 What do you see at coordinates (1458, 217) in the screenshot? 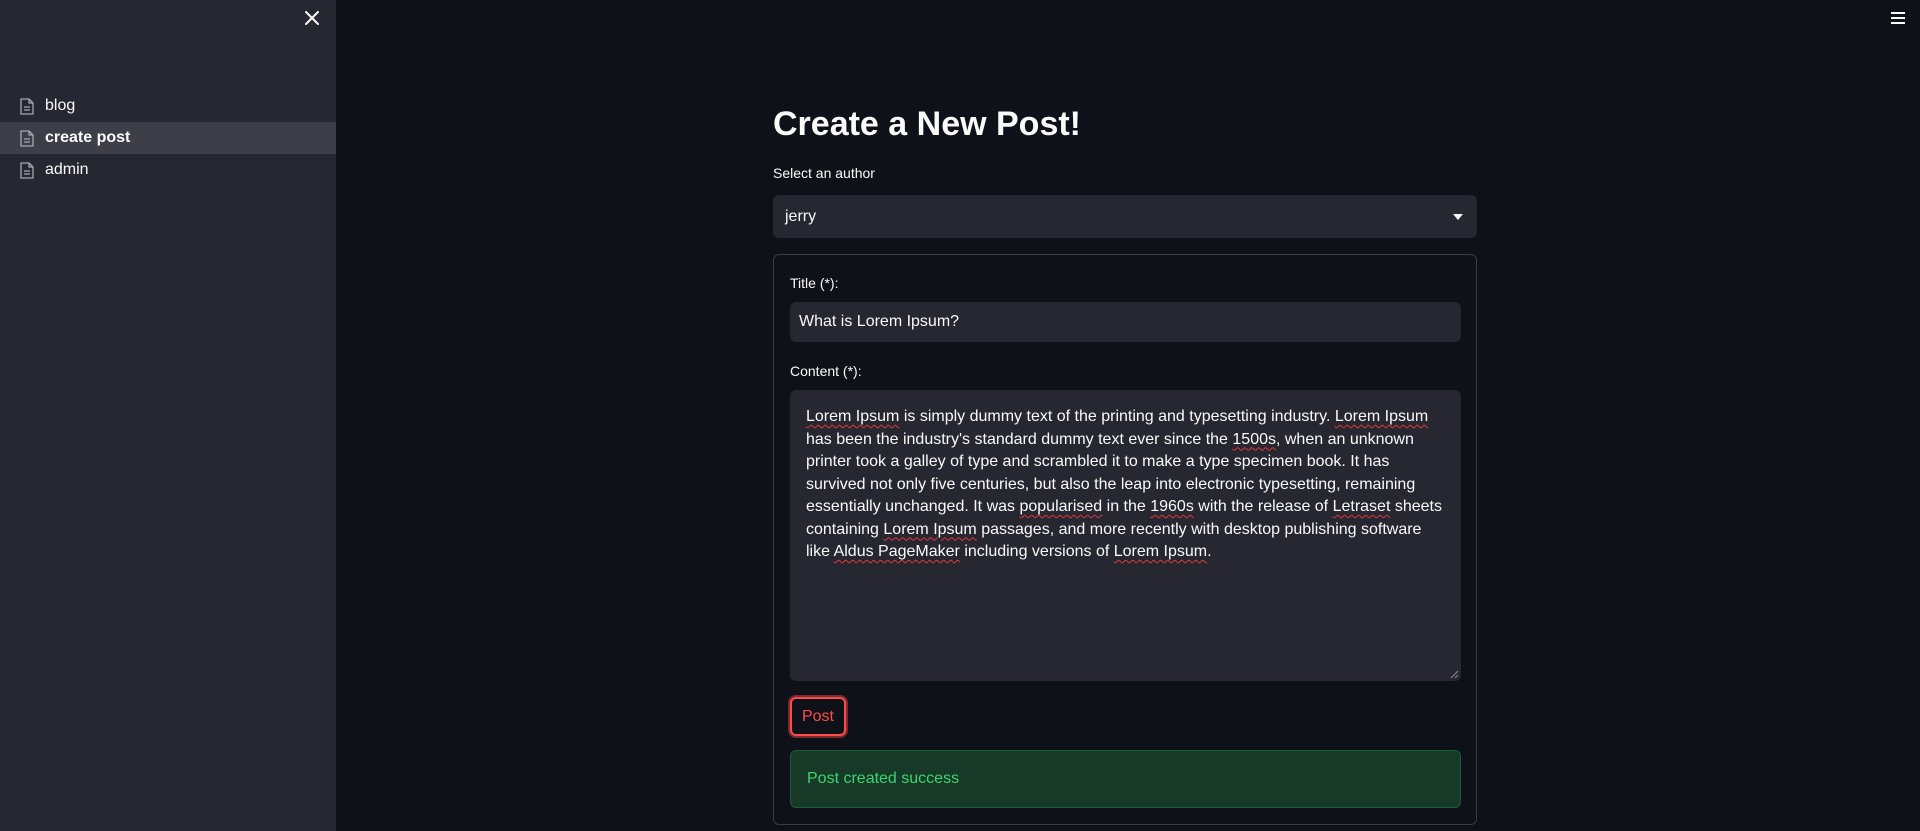
I see `chevron-down-icon` at bounding box center [1458, 217].